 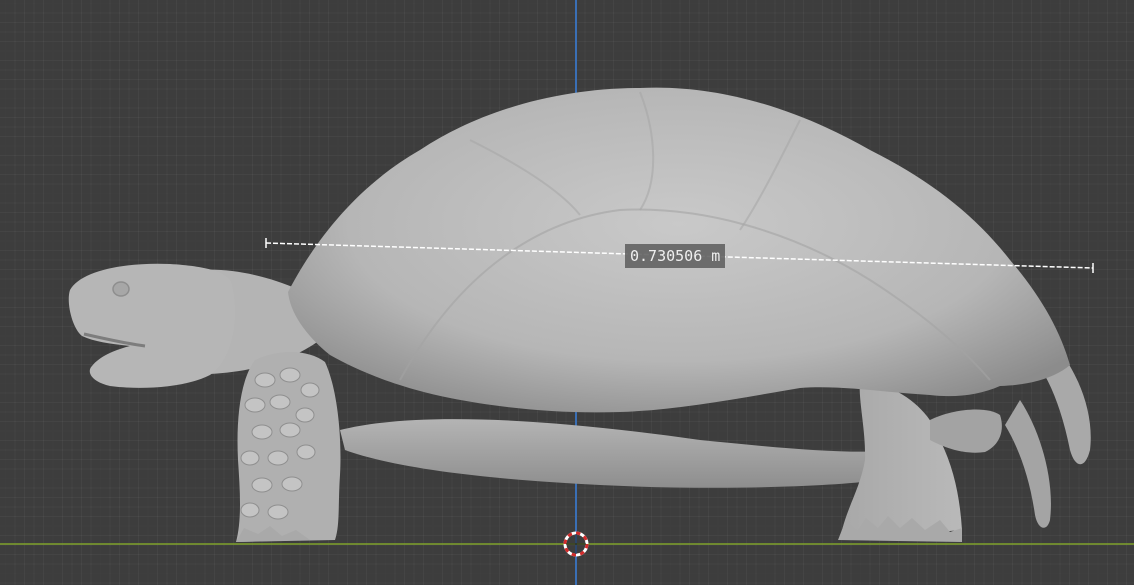 I want to click on measurement-label: 0.730506 m, so click(x=675, y=256).